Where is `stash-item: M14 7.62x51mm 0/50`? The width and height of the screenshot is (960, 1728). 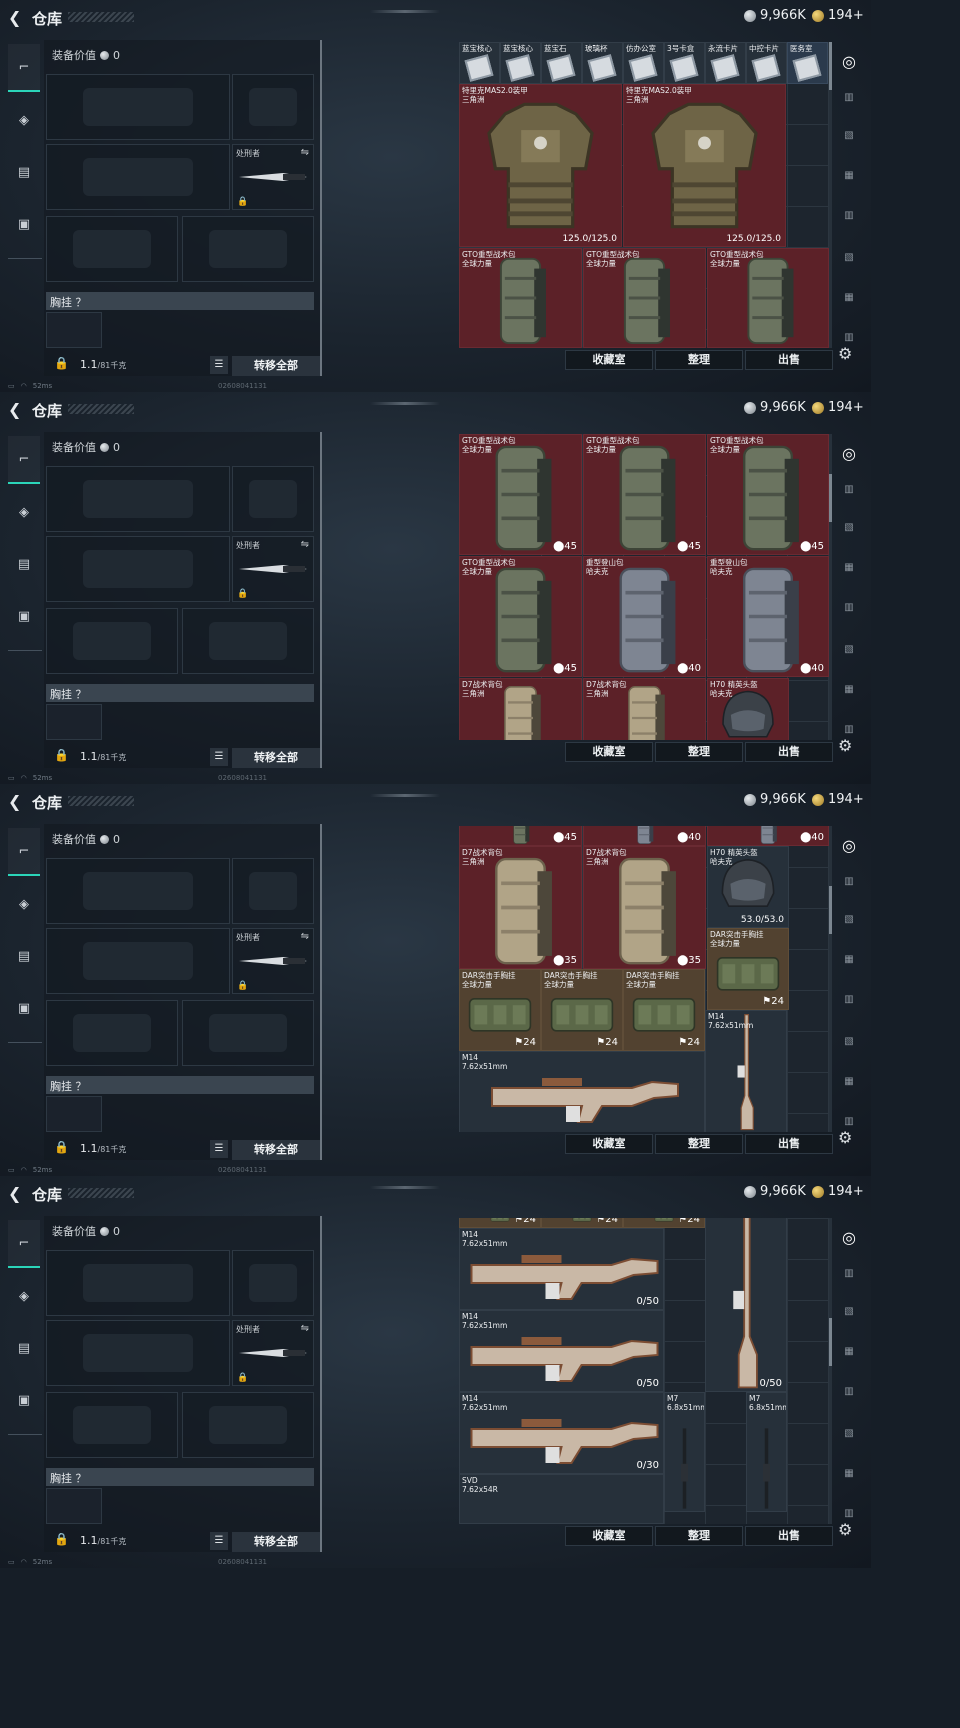
stash-item: M14 7.62x51mm 0/50 is located at coordinates (561, 1269).